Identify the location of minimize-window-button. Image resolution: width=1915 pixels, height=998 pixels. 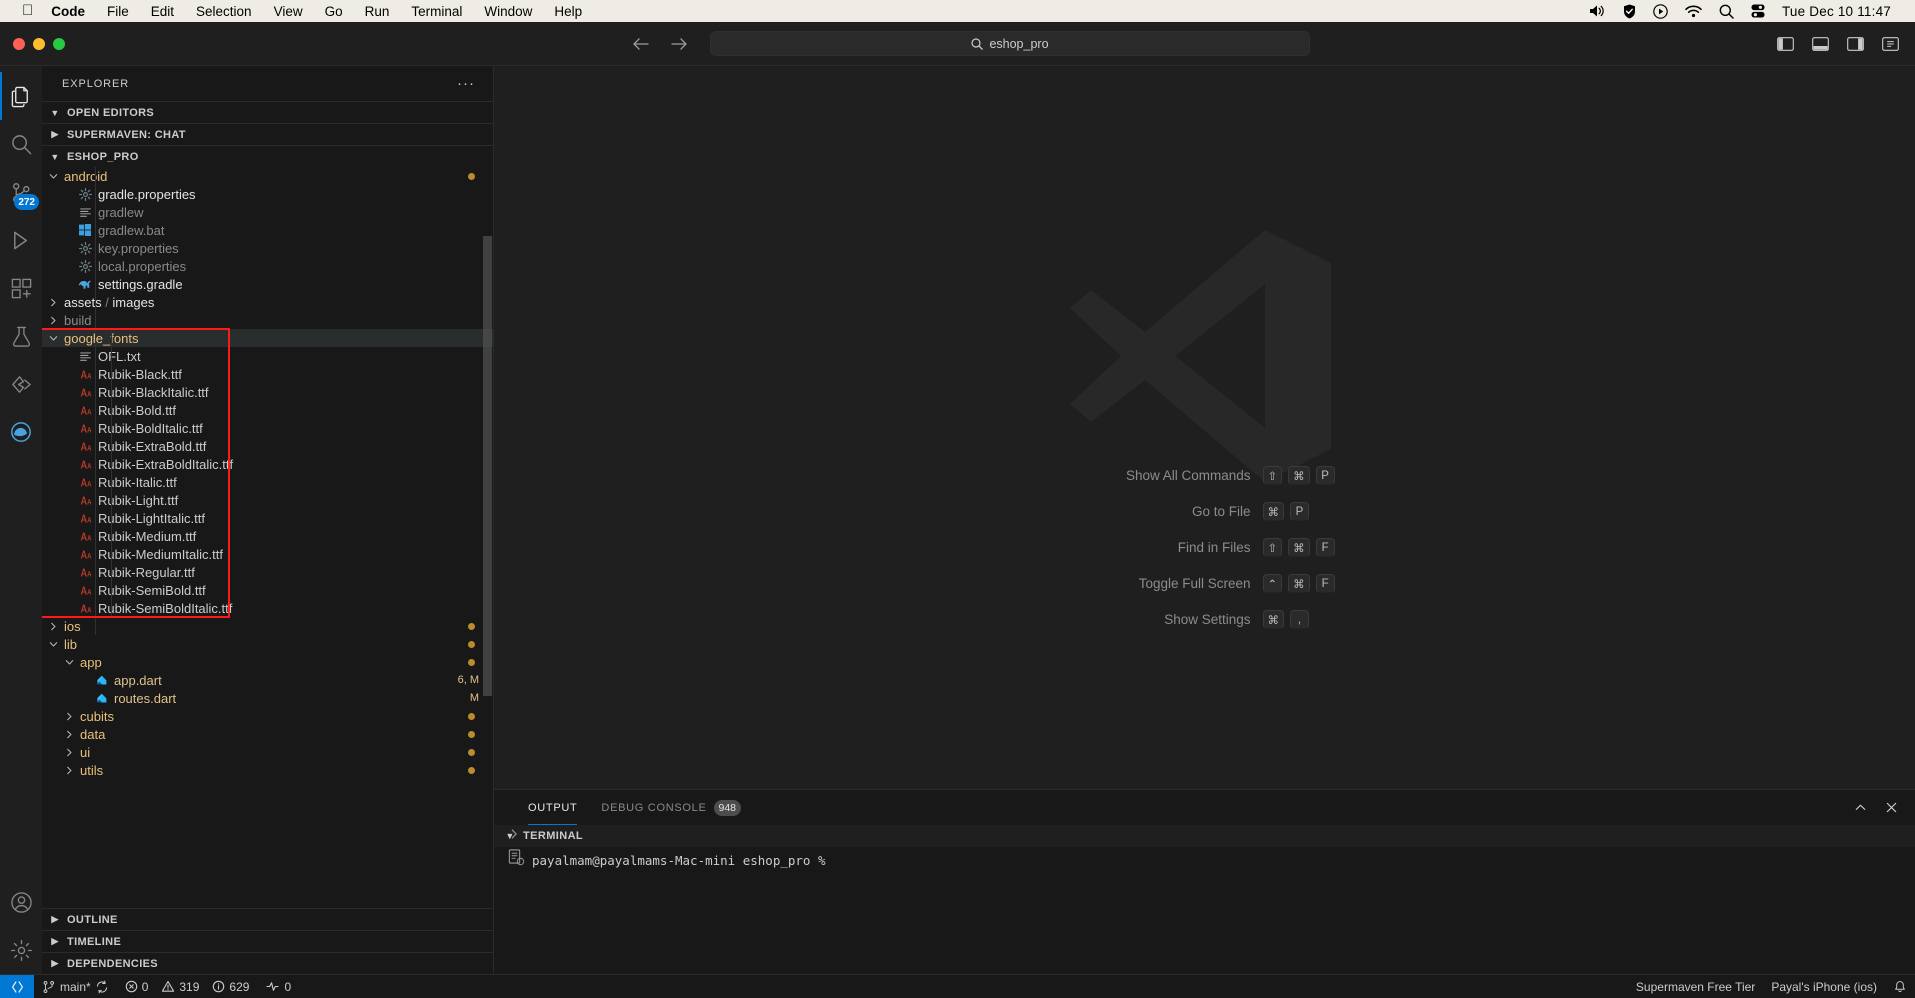
(39, 43).